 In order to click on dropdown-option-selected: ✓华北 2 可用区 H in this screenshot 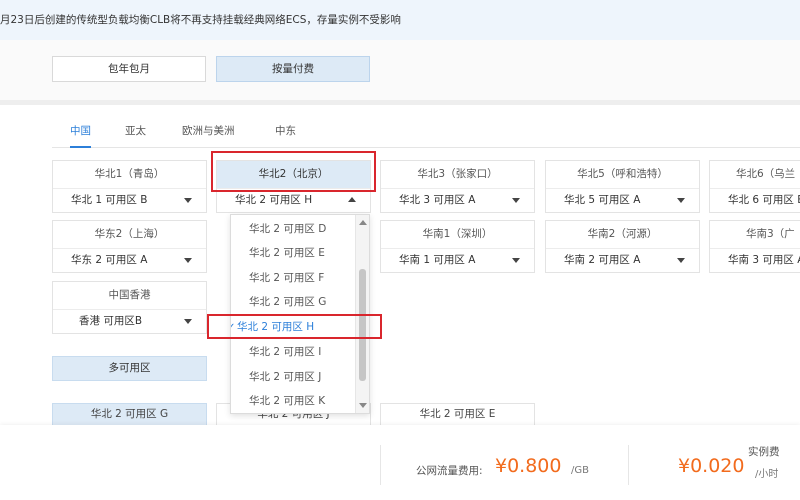, I will do `click(292, 327)`.